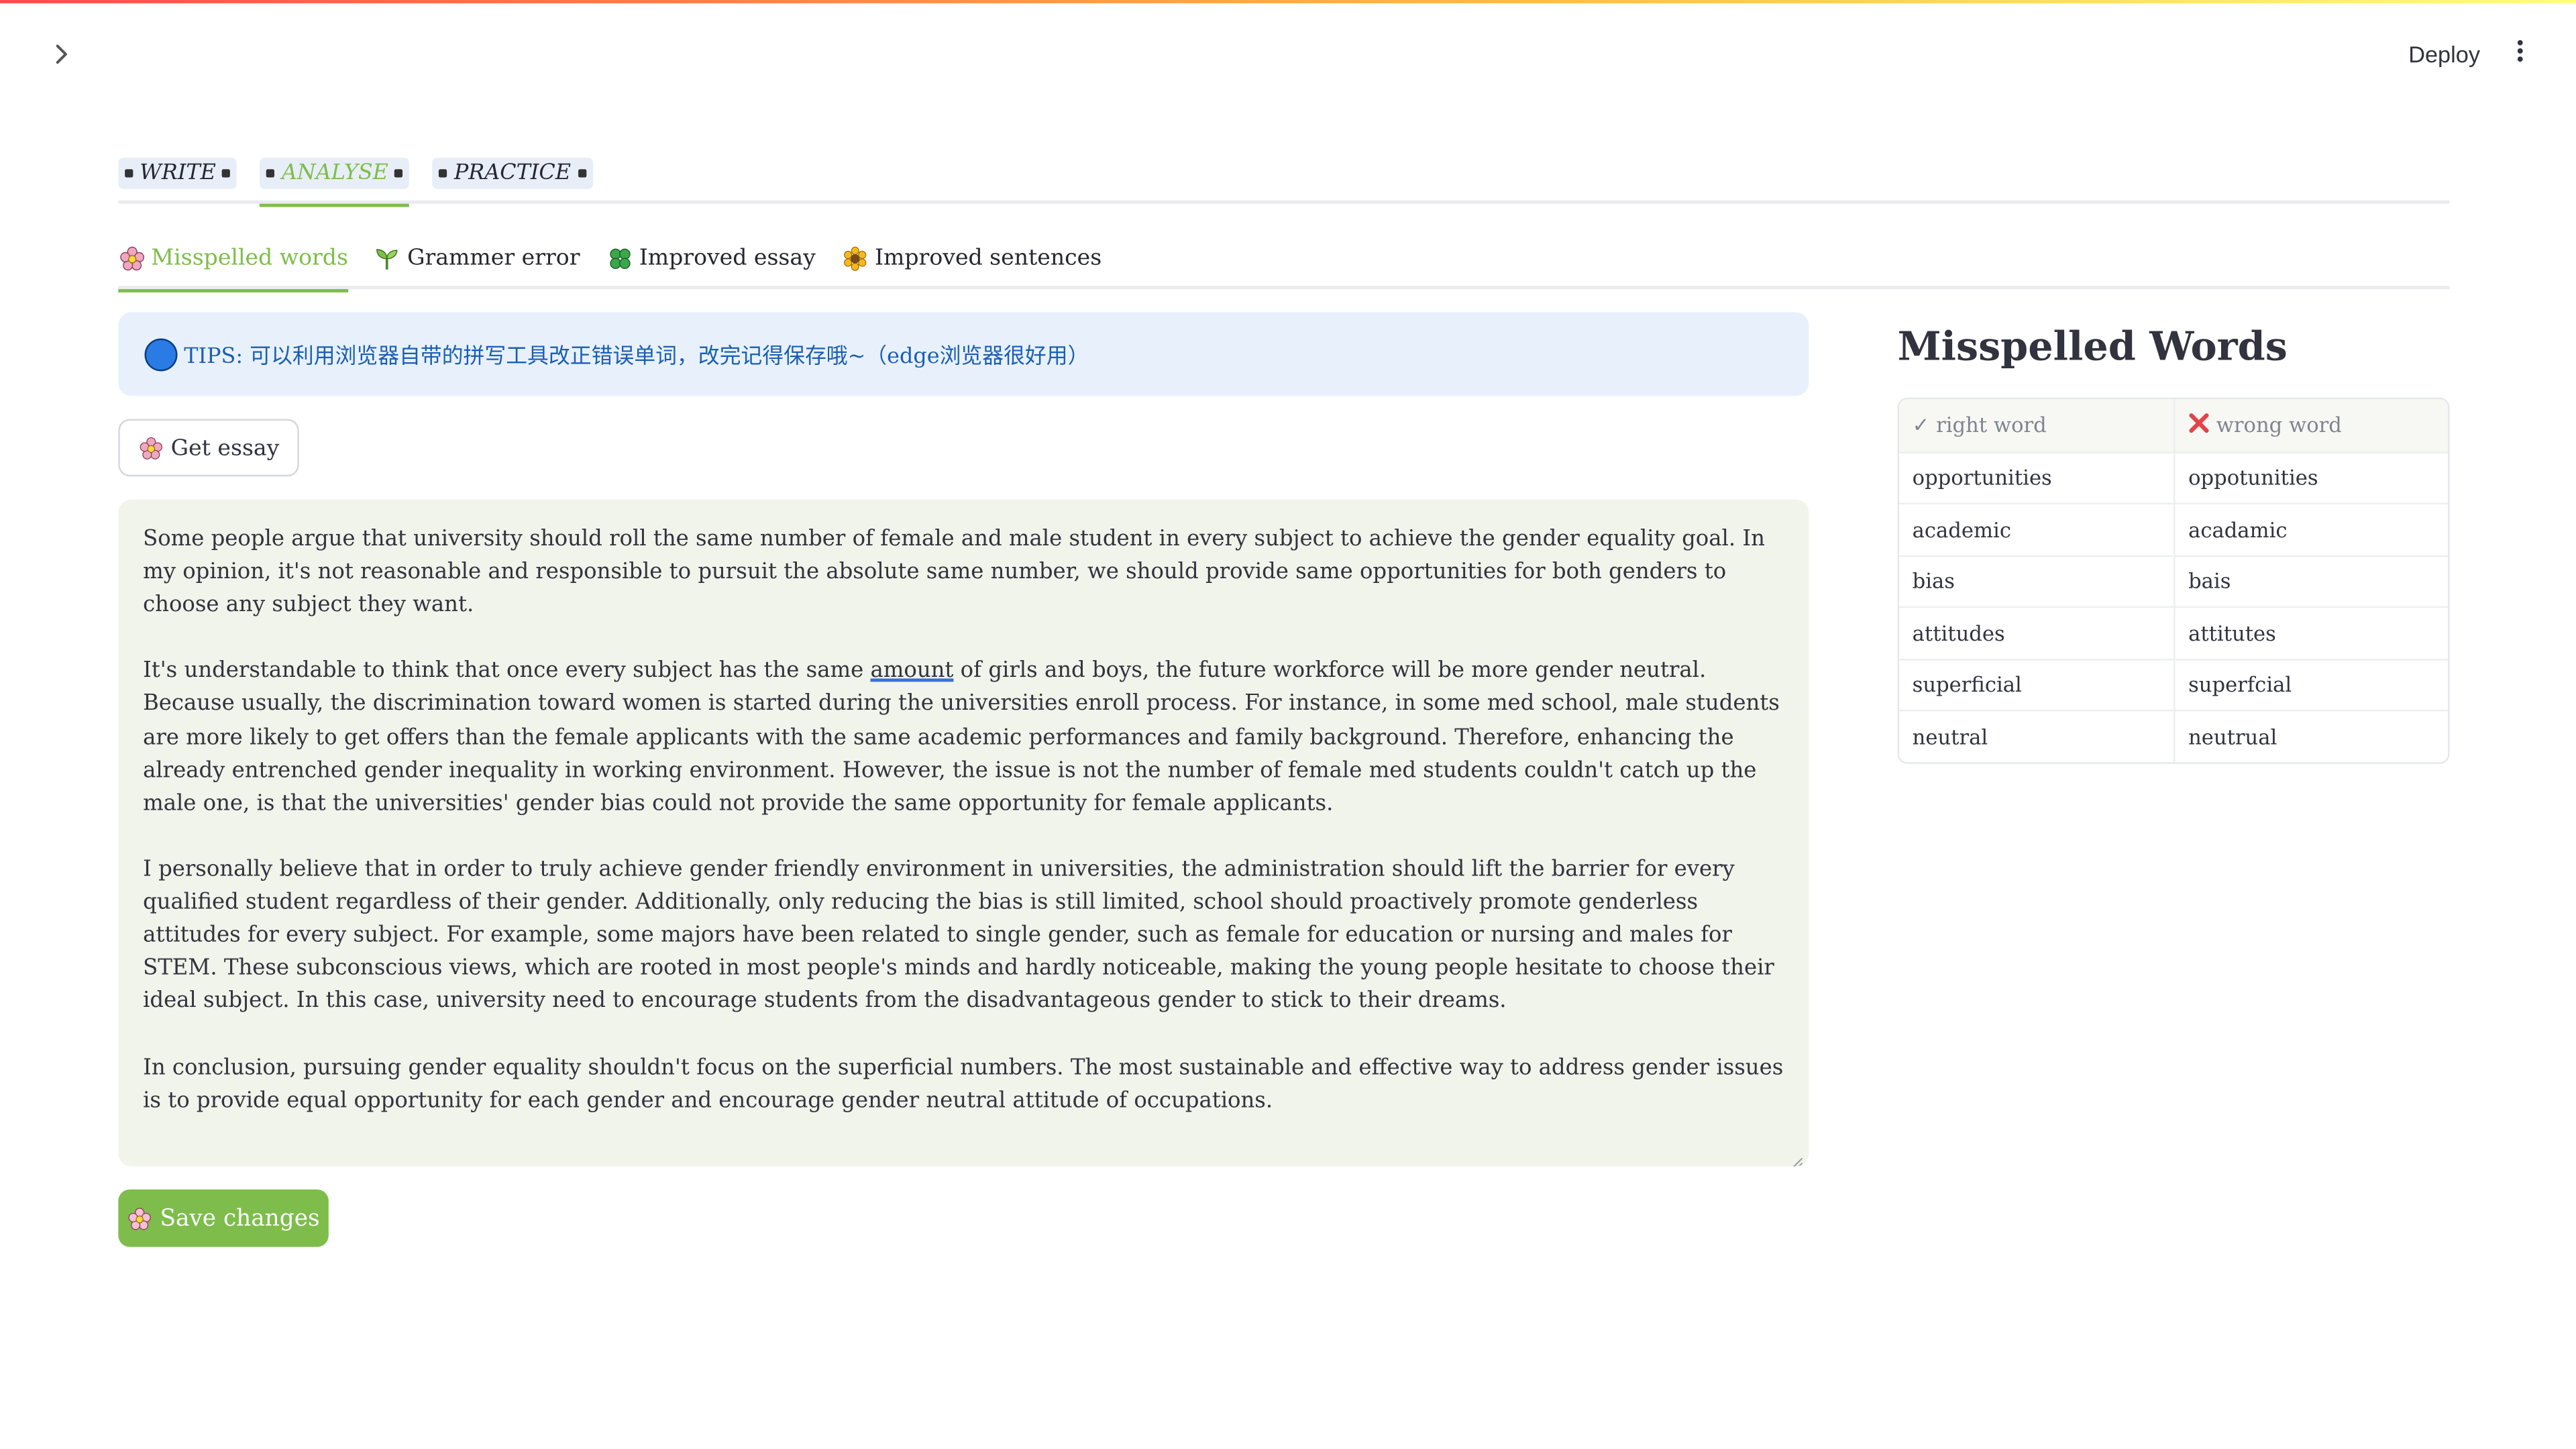 The width and height of the screenshot is (2576, 1449). I want to click on table-row: attitudes attitutes, so click(2174, 632).